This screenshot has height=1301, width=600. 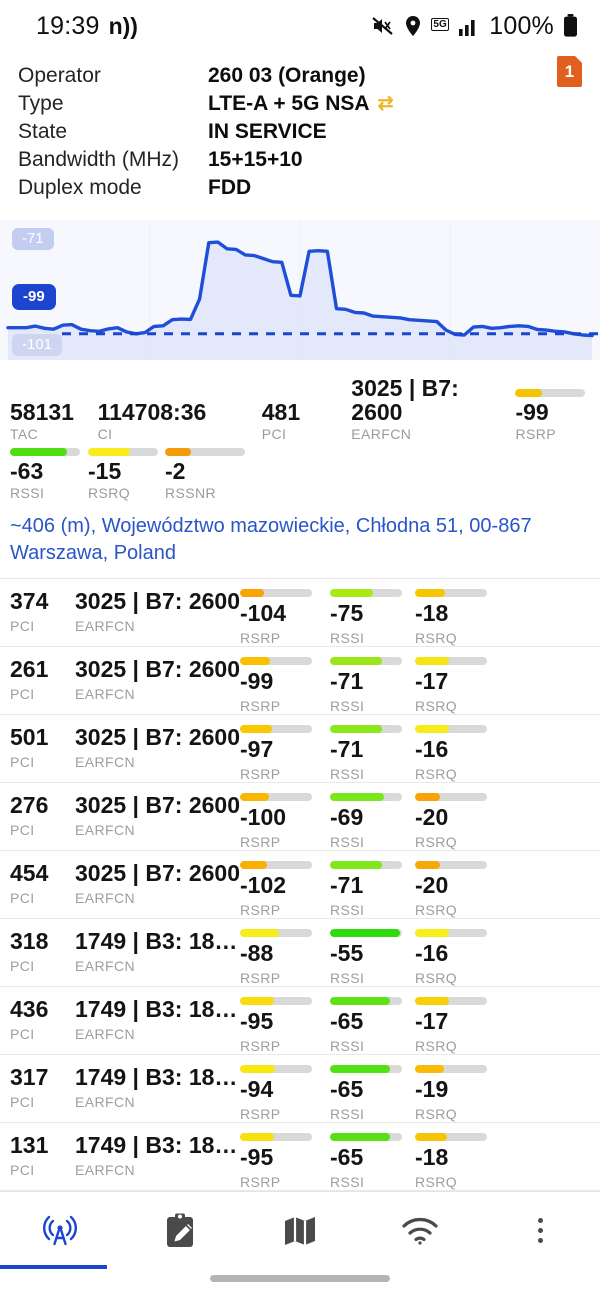 I want to click on info-value: 15+15+10, so click(x=255, y=159).